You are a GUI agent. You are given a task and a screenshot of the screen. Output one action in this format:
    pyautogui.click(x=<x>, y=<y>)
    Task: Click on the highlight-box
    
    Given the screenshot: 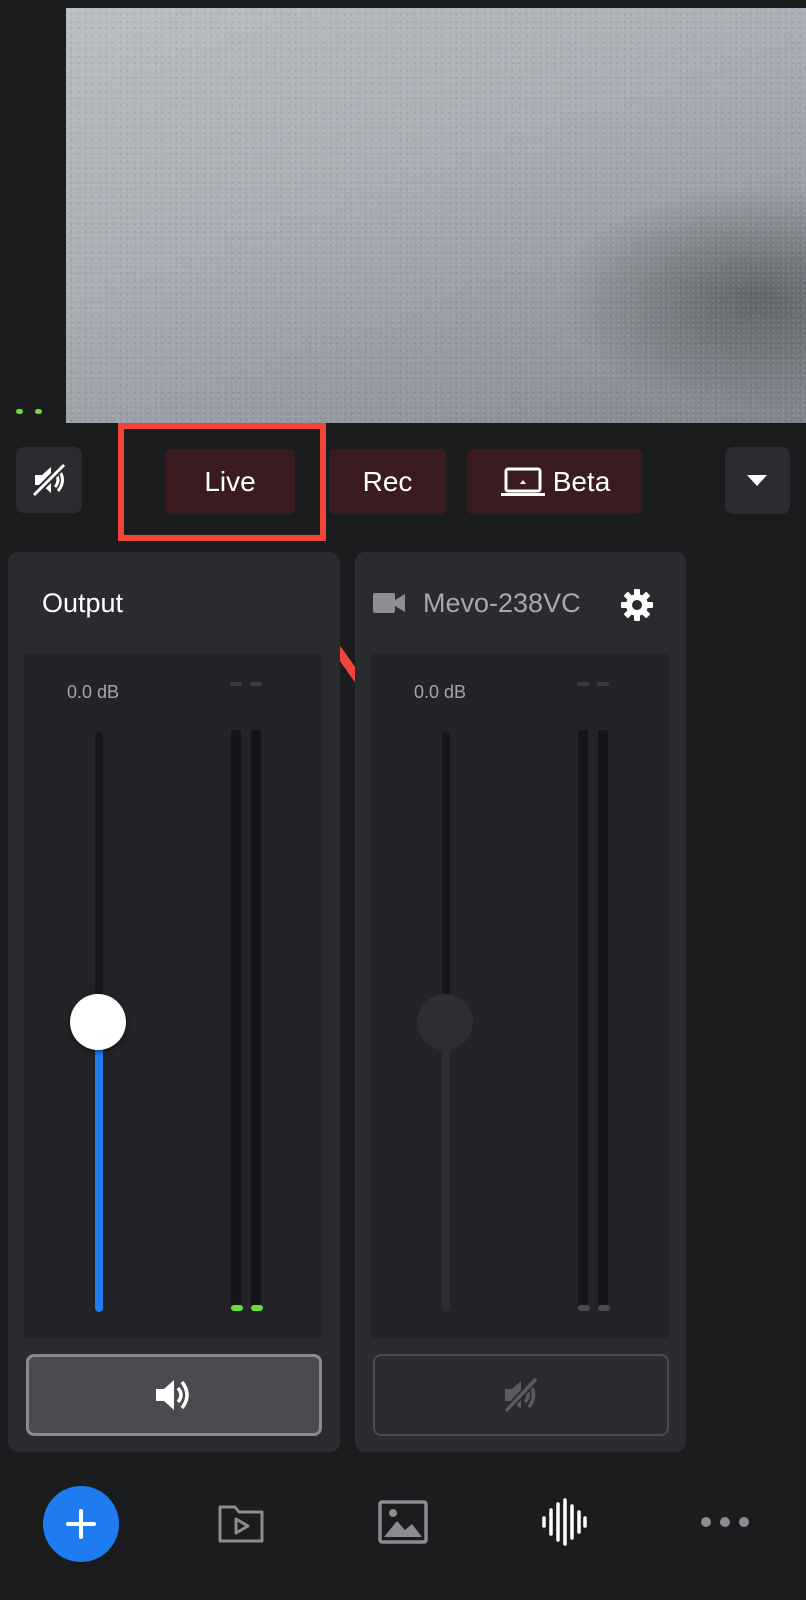 What is the action you would take?
    pyautogui.click(x=222, y=482)
    